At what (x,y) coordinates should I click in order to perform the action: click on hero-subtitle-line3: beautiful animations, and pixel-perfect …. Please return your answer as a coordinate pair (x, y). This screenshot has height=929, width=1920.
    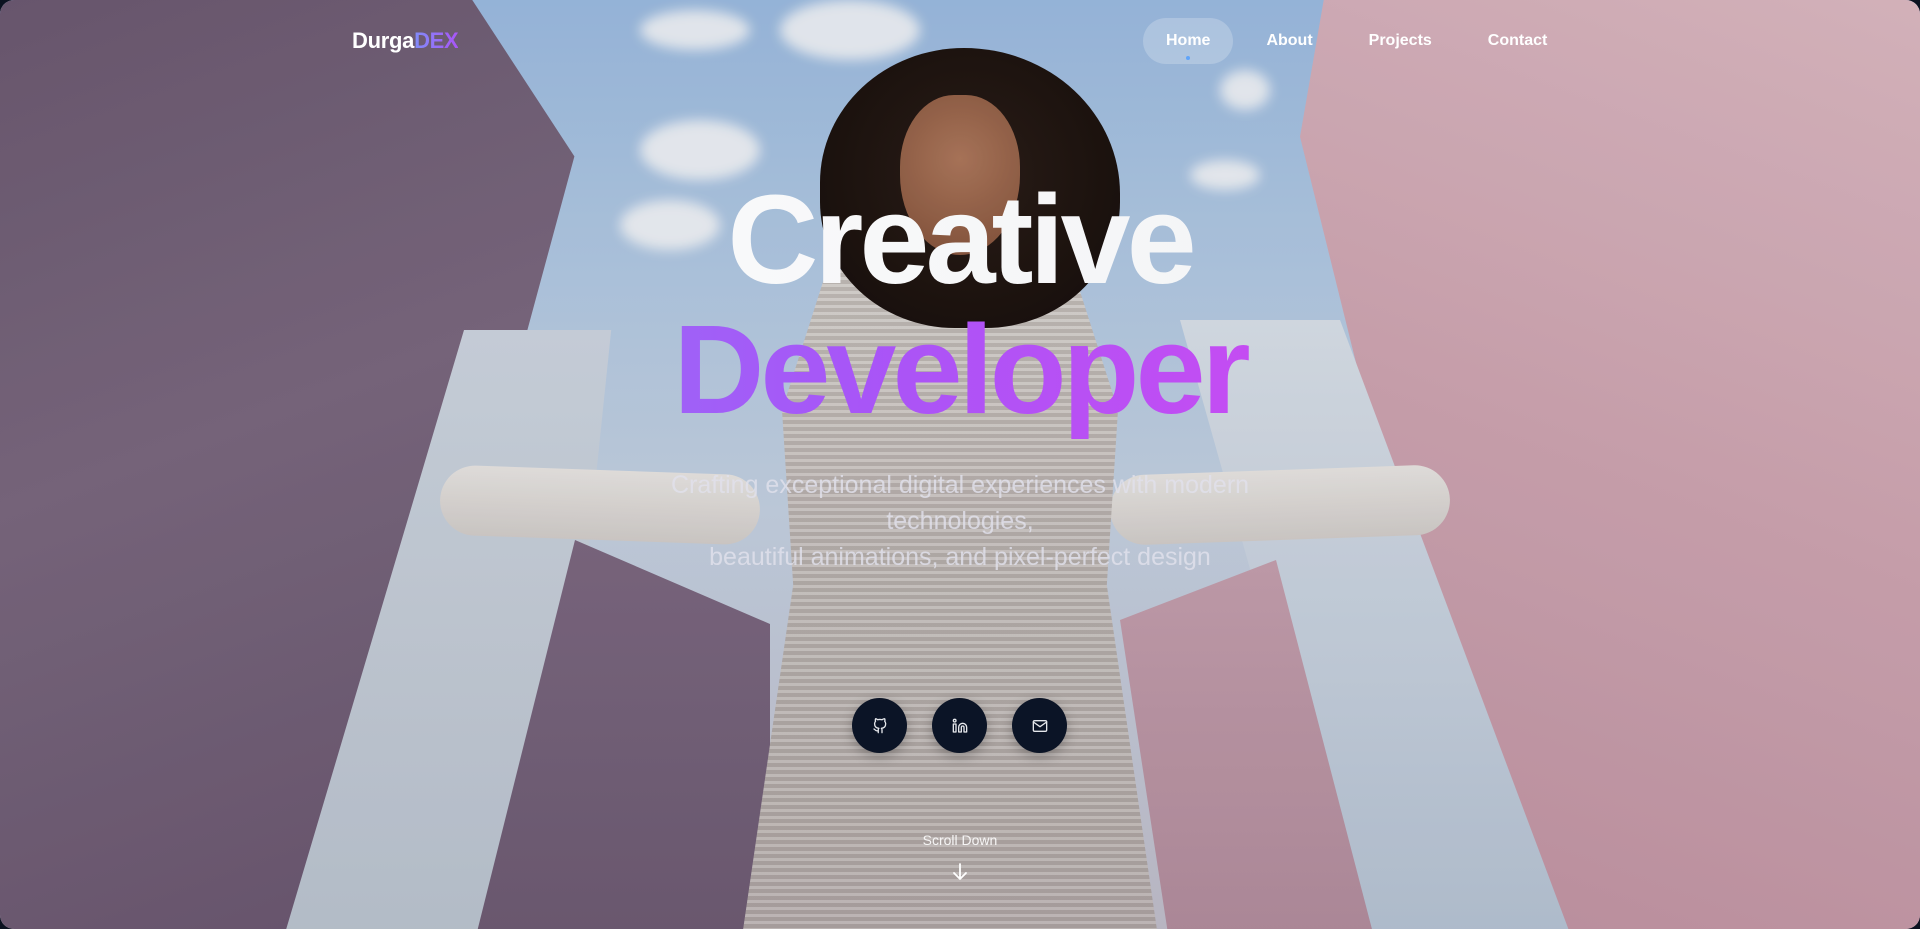
    Looking at the image, I should click on (960, 557).